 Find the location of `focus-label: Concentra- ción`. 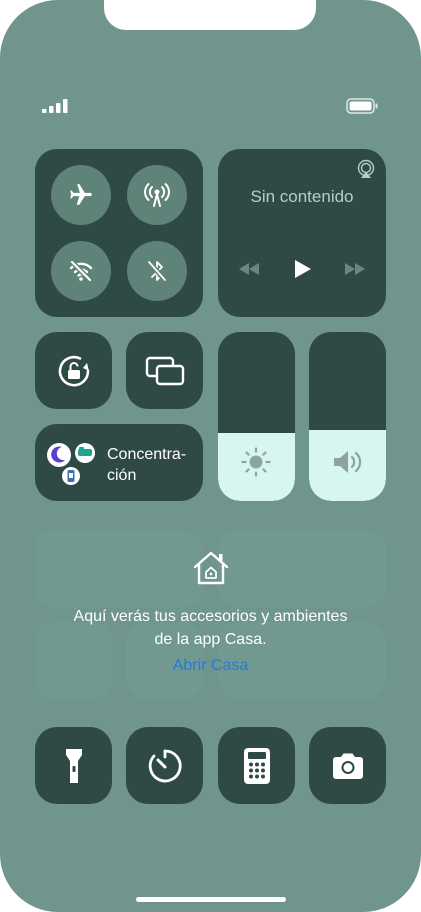

focus-label: Concentra- ción is located at coordinates (146, 465).